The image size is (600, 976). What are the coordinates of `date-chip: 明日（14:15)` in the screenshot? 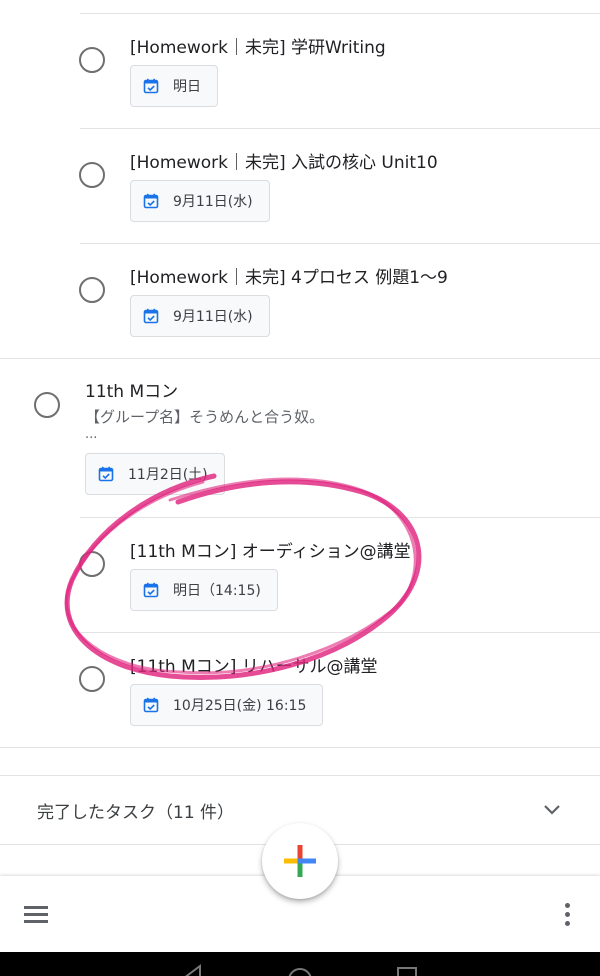 It's located at (204, 590).